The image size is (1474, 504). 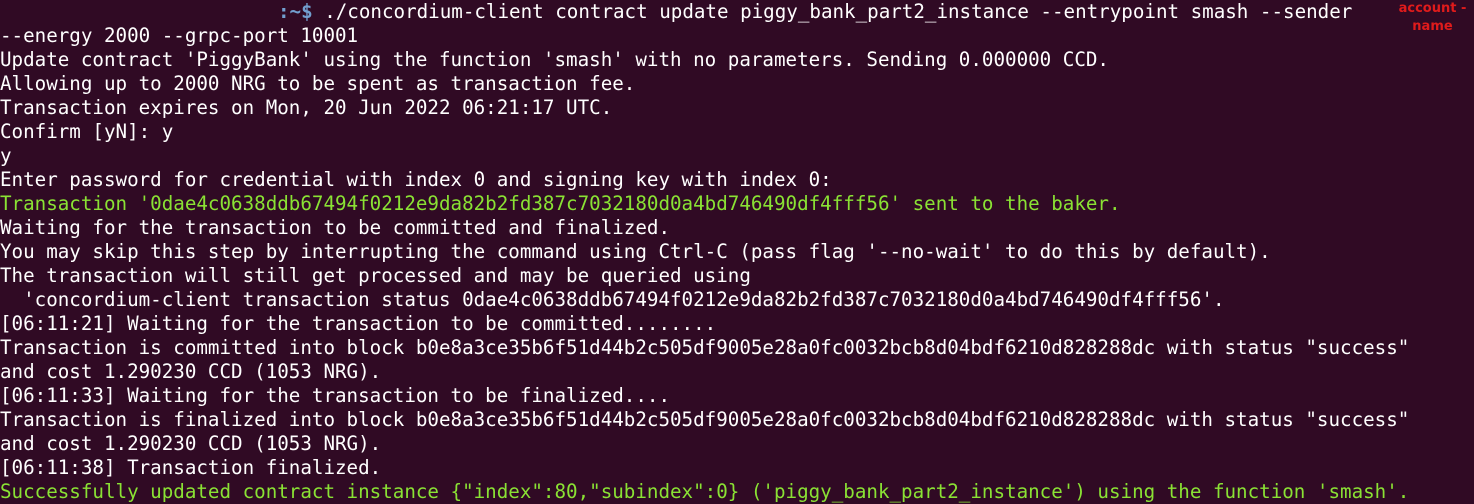 I want to click on redacted-prompt, so click(x=139, y=11).